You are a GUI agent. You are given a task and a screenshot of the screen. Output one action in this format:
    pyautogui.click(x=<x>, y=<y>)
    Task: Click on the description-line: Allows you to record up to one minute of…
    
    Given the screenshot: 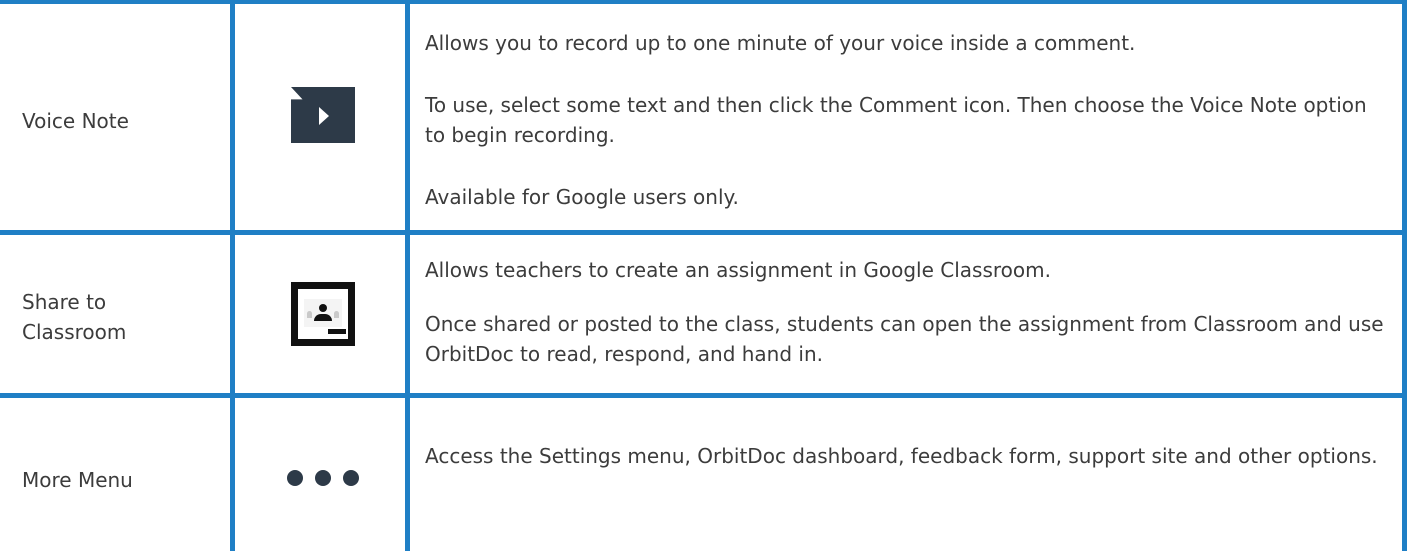 What is the action you would take?
    pyautogui.click(x=780, y=43)
    